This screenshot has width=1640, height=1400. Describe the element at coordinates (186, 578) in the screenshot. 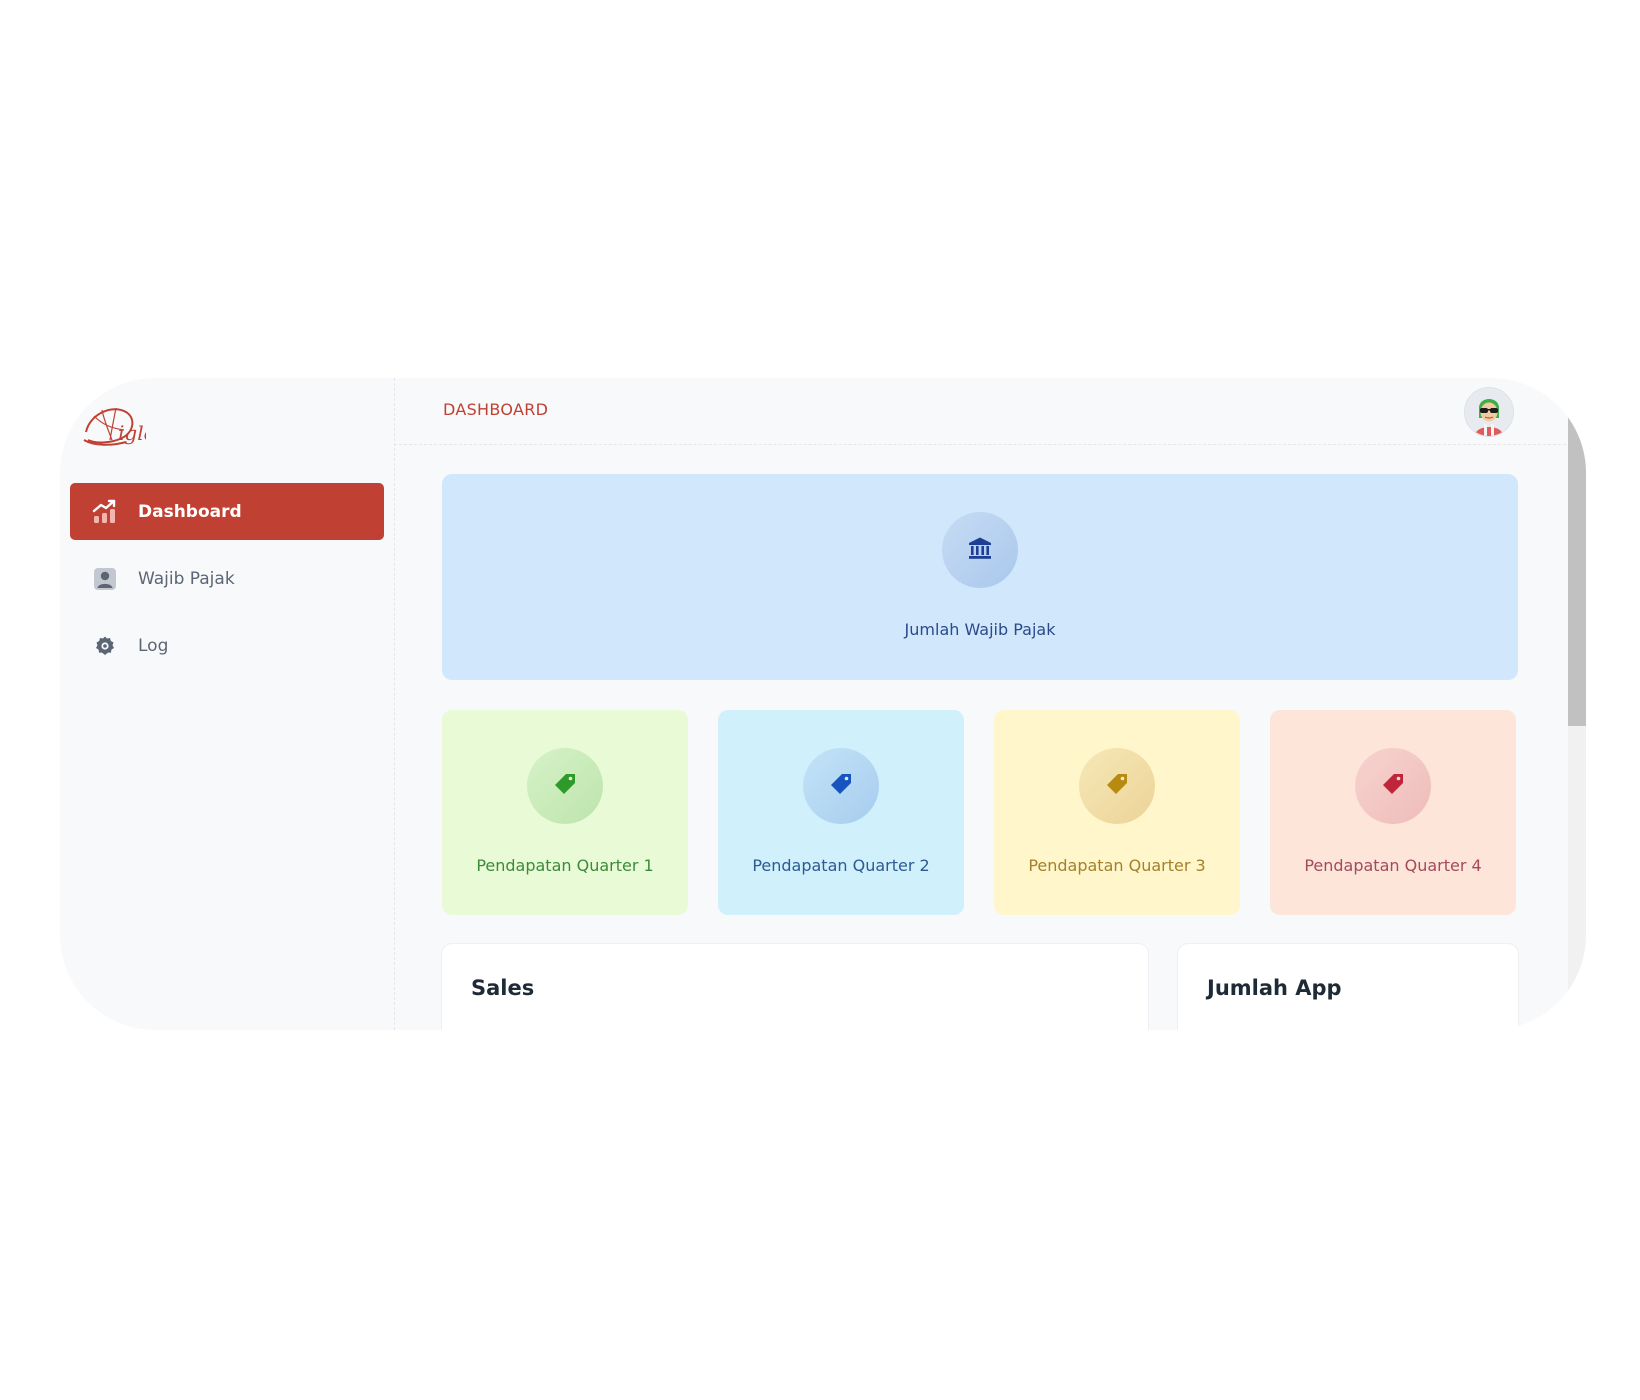

I see `sidebar-item-label: Wajib Pajak` at that location.